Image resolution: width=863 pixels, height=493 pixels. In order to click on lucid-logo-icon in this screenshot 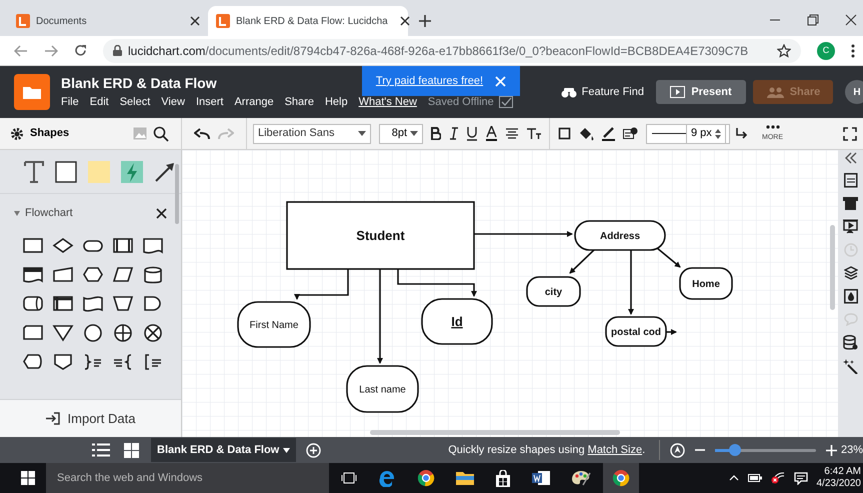, I will do `click(32, 92)`.